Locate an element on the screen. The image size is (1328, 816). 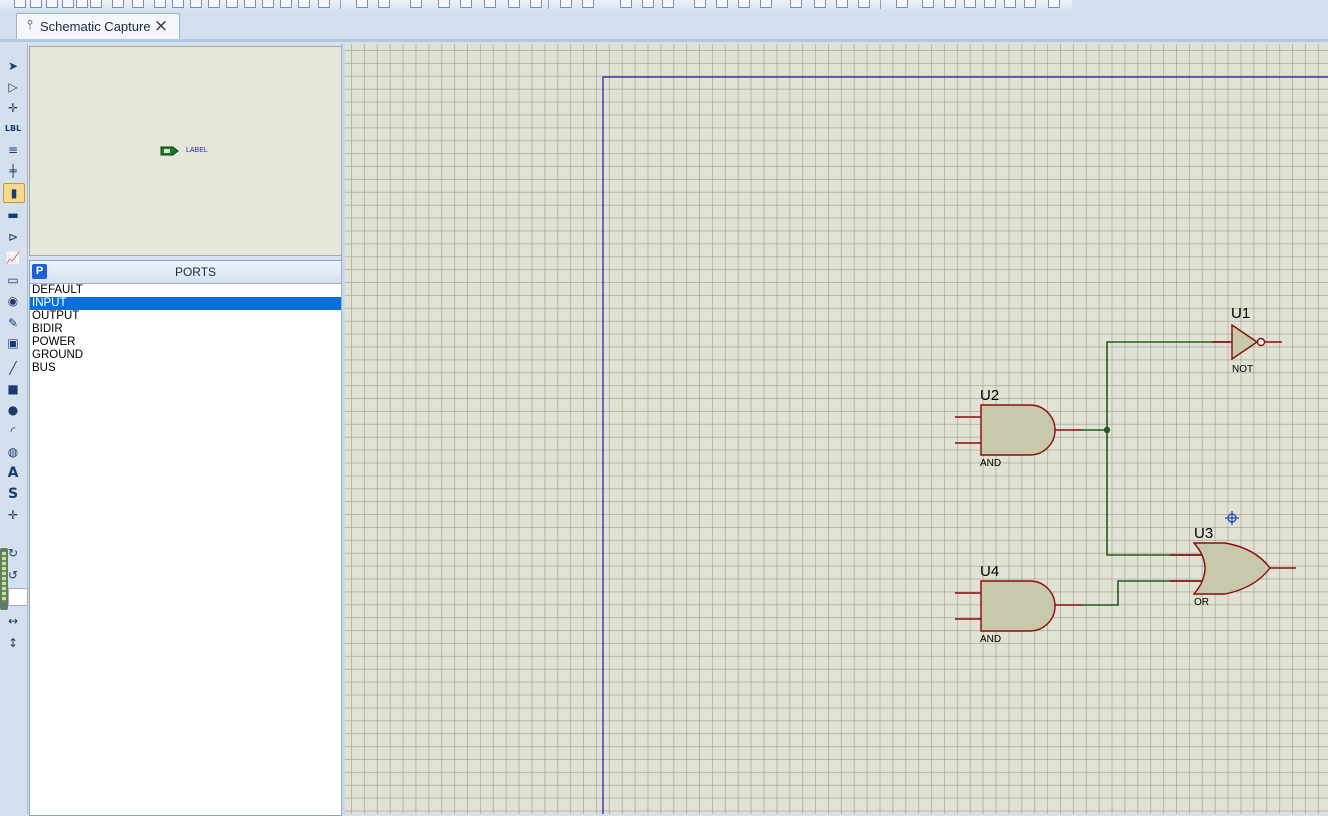
gate-u3-or is located at coordinates (1233, 568).